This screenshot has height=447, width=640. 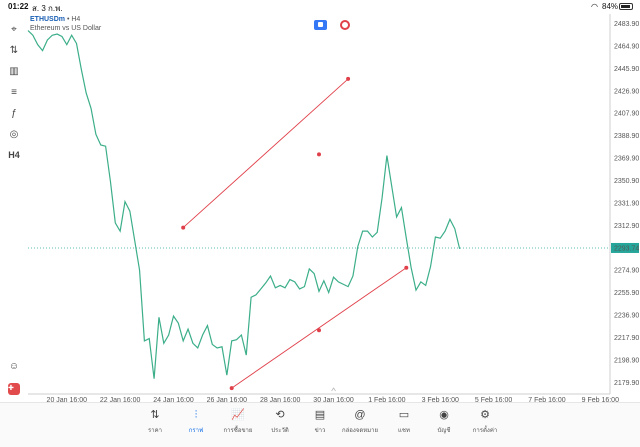 I want to click on nav-news: ▤ ข่าว, so click(x=320, y=424).